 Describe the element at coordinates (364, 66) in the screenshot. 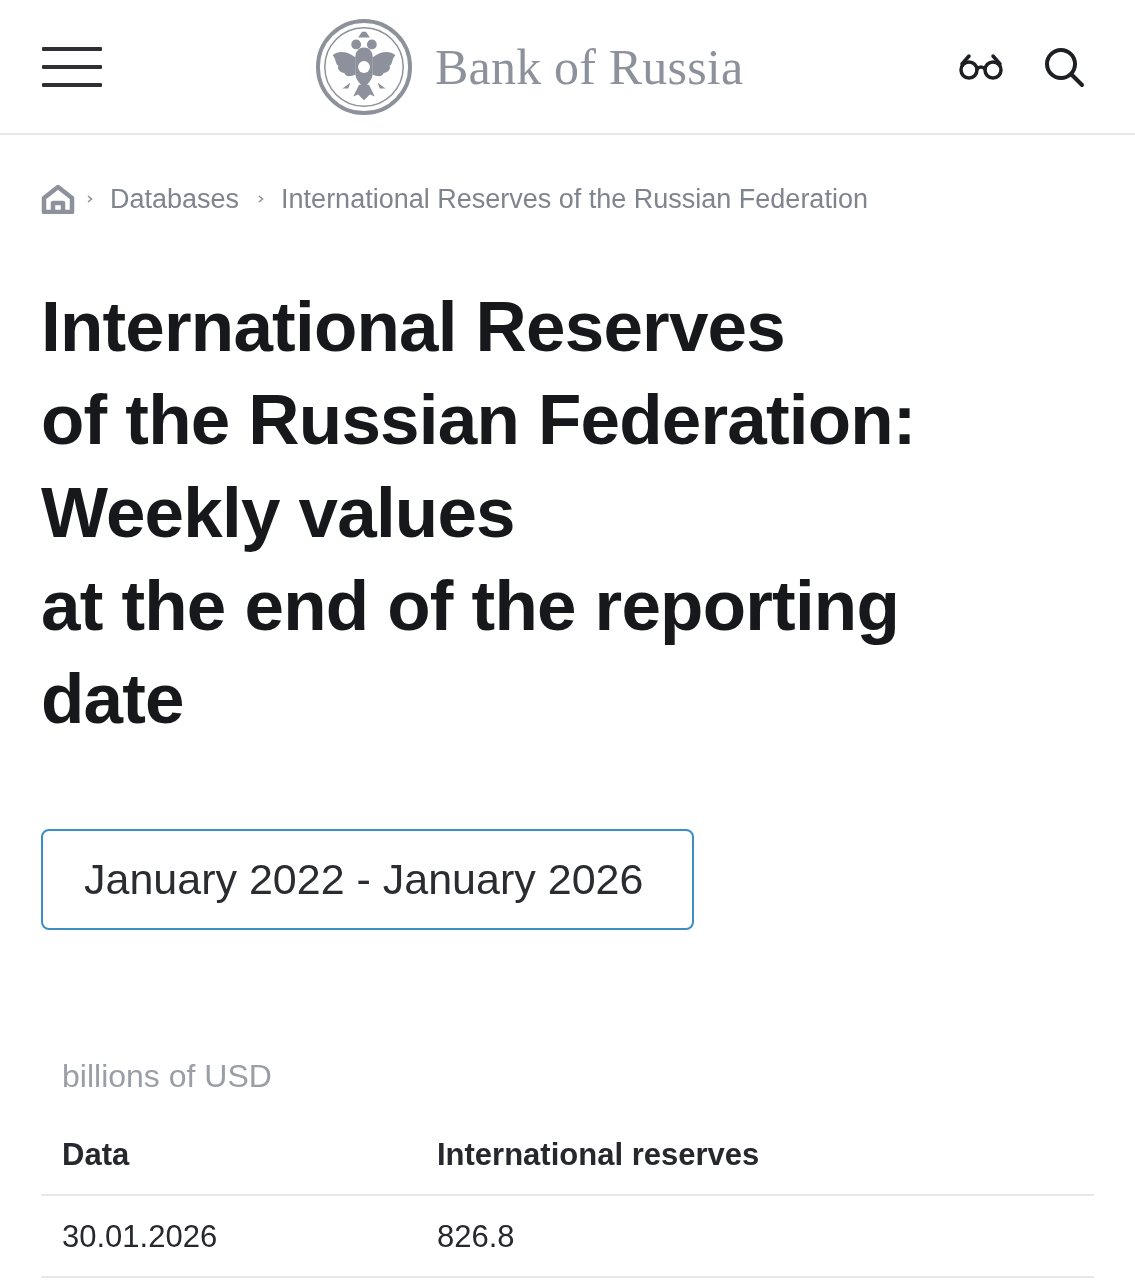

I see `eagle-emblem-icon` at that location.